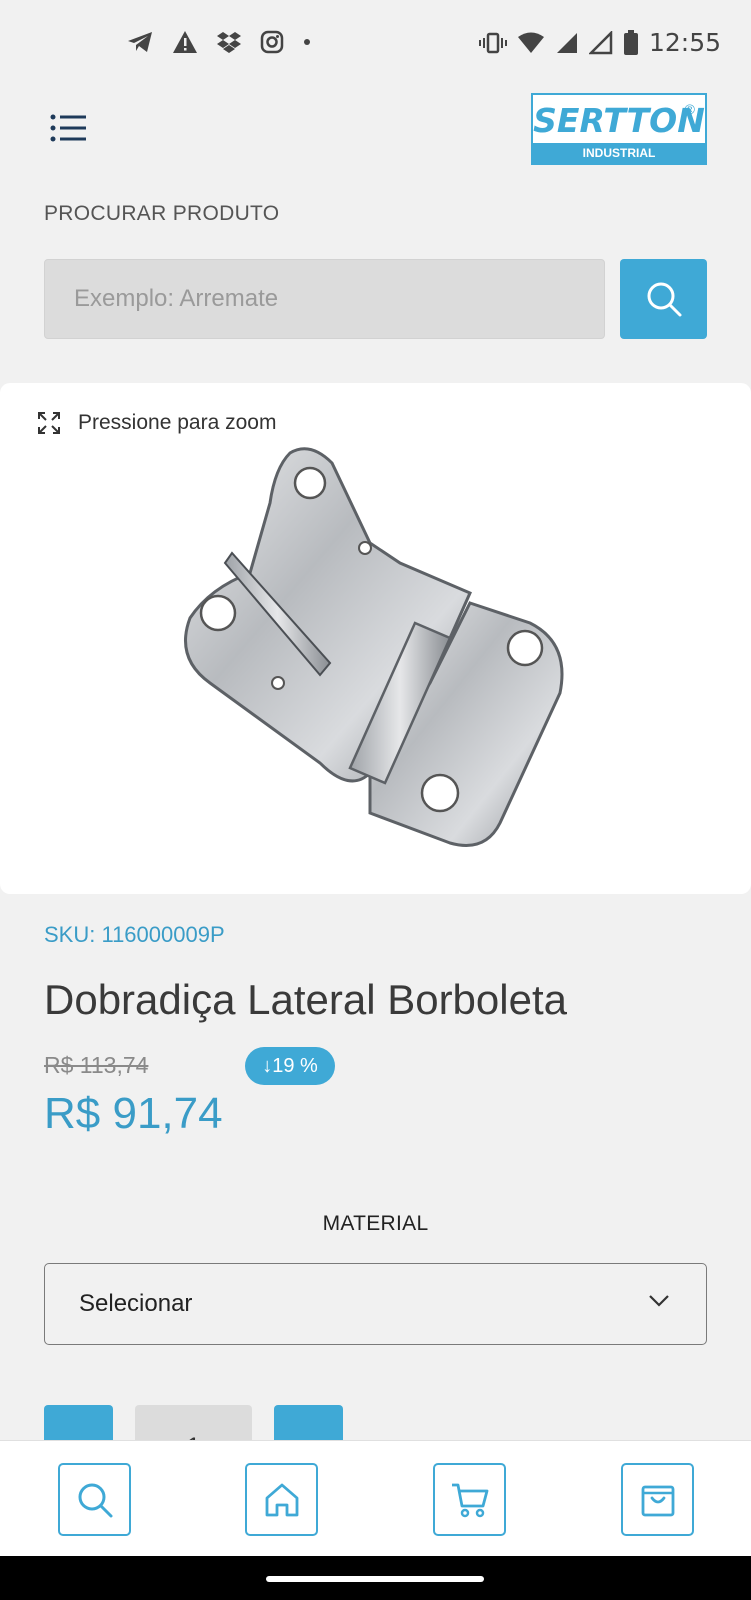 The width and height of the screenshot is (751, 1600). Describe the element at coordinates (619, 153) in the screenshot. I see `logo-sub-text: INDUSTRIAL` at that location.